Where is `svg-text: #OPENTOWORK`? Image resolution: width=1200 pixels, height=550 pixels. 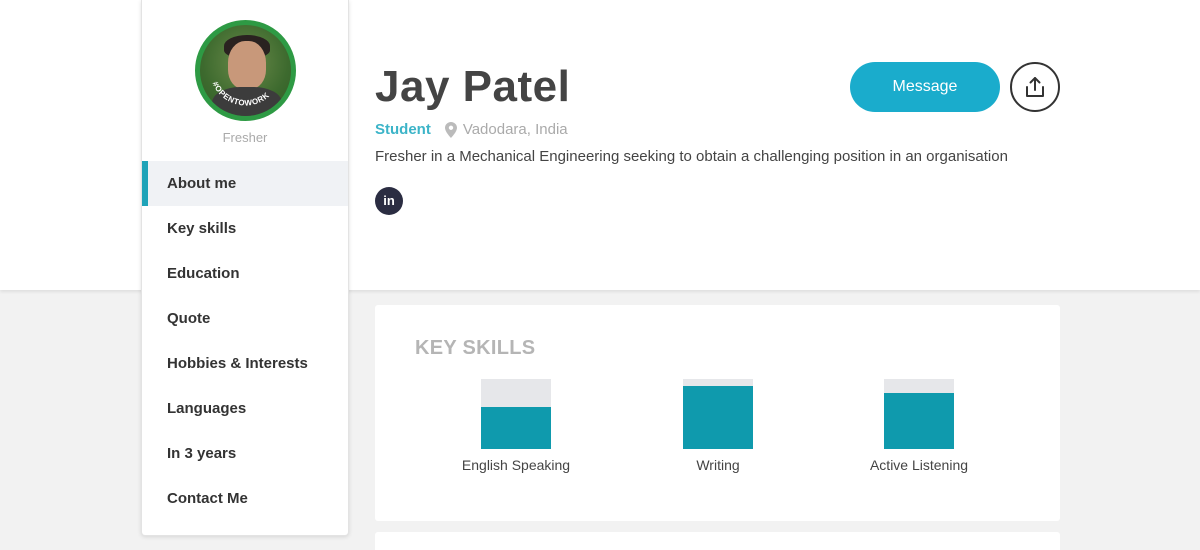 svg-text: #OPENTOWORK is located at coordinates (241, 94).